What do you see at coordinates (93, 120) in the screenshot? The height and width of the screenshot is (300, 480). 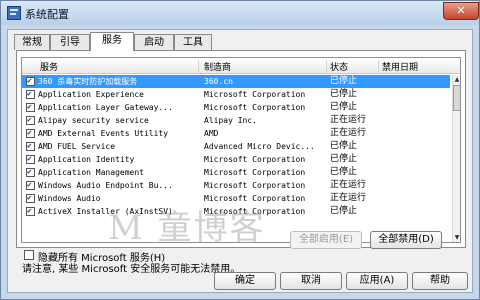 I see `service-name: Alipay security service` at bounding box center [93, 120].